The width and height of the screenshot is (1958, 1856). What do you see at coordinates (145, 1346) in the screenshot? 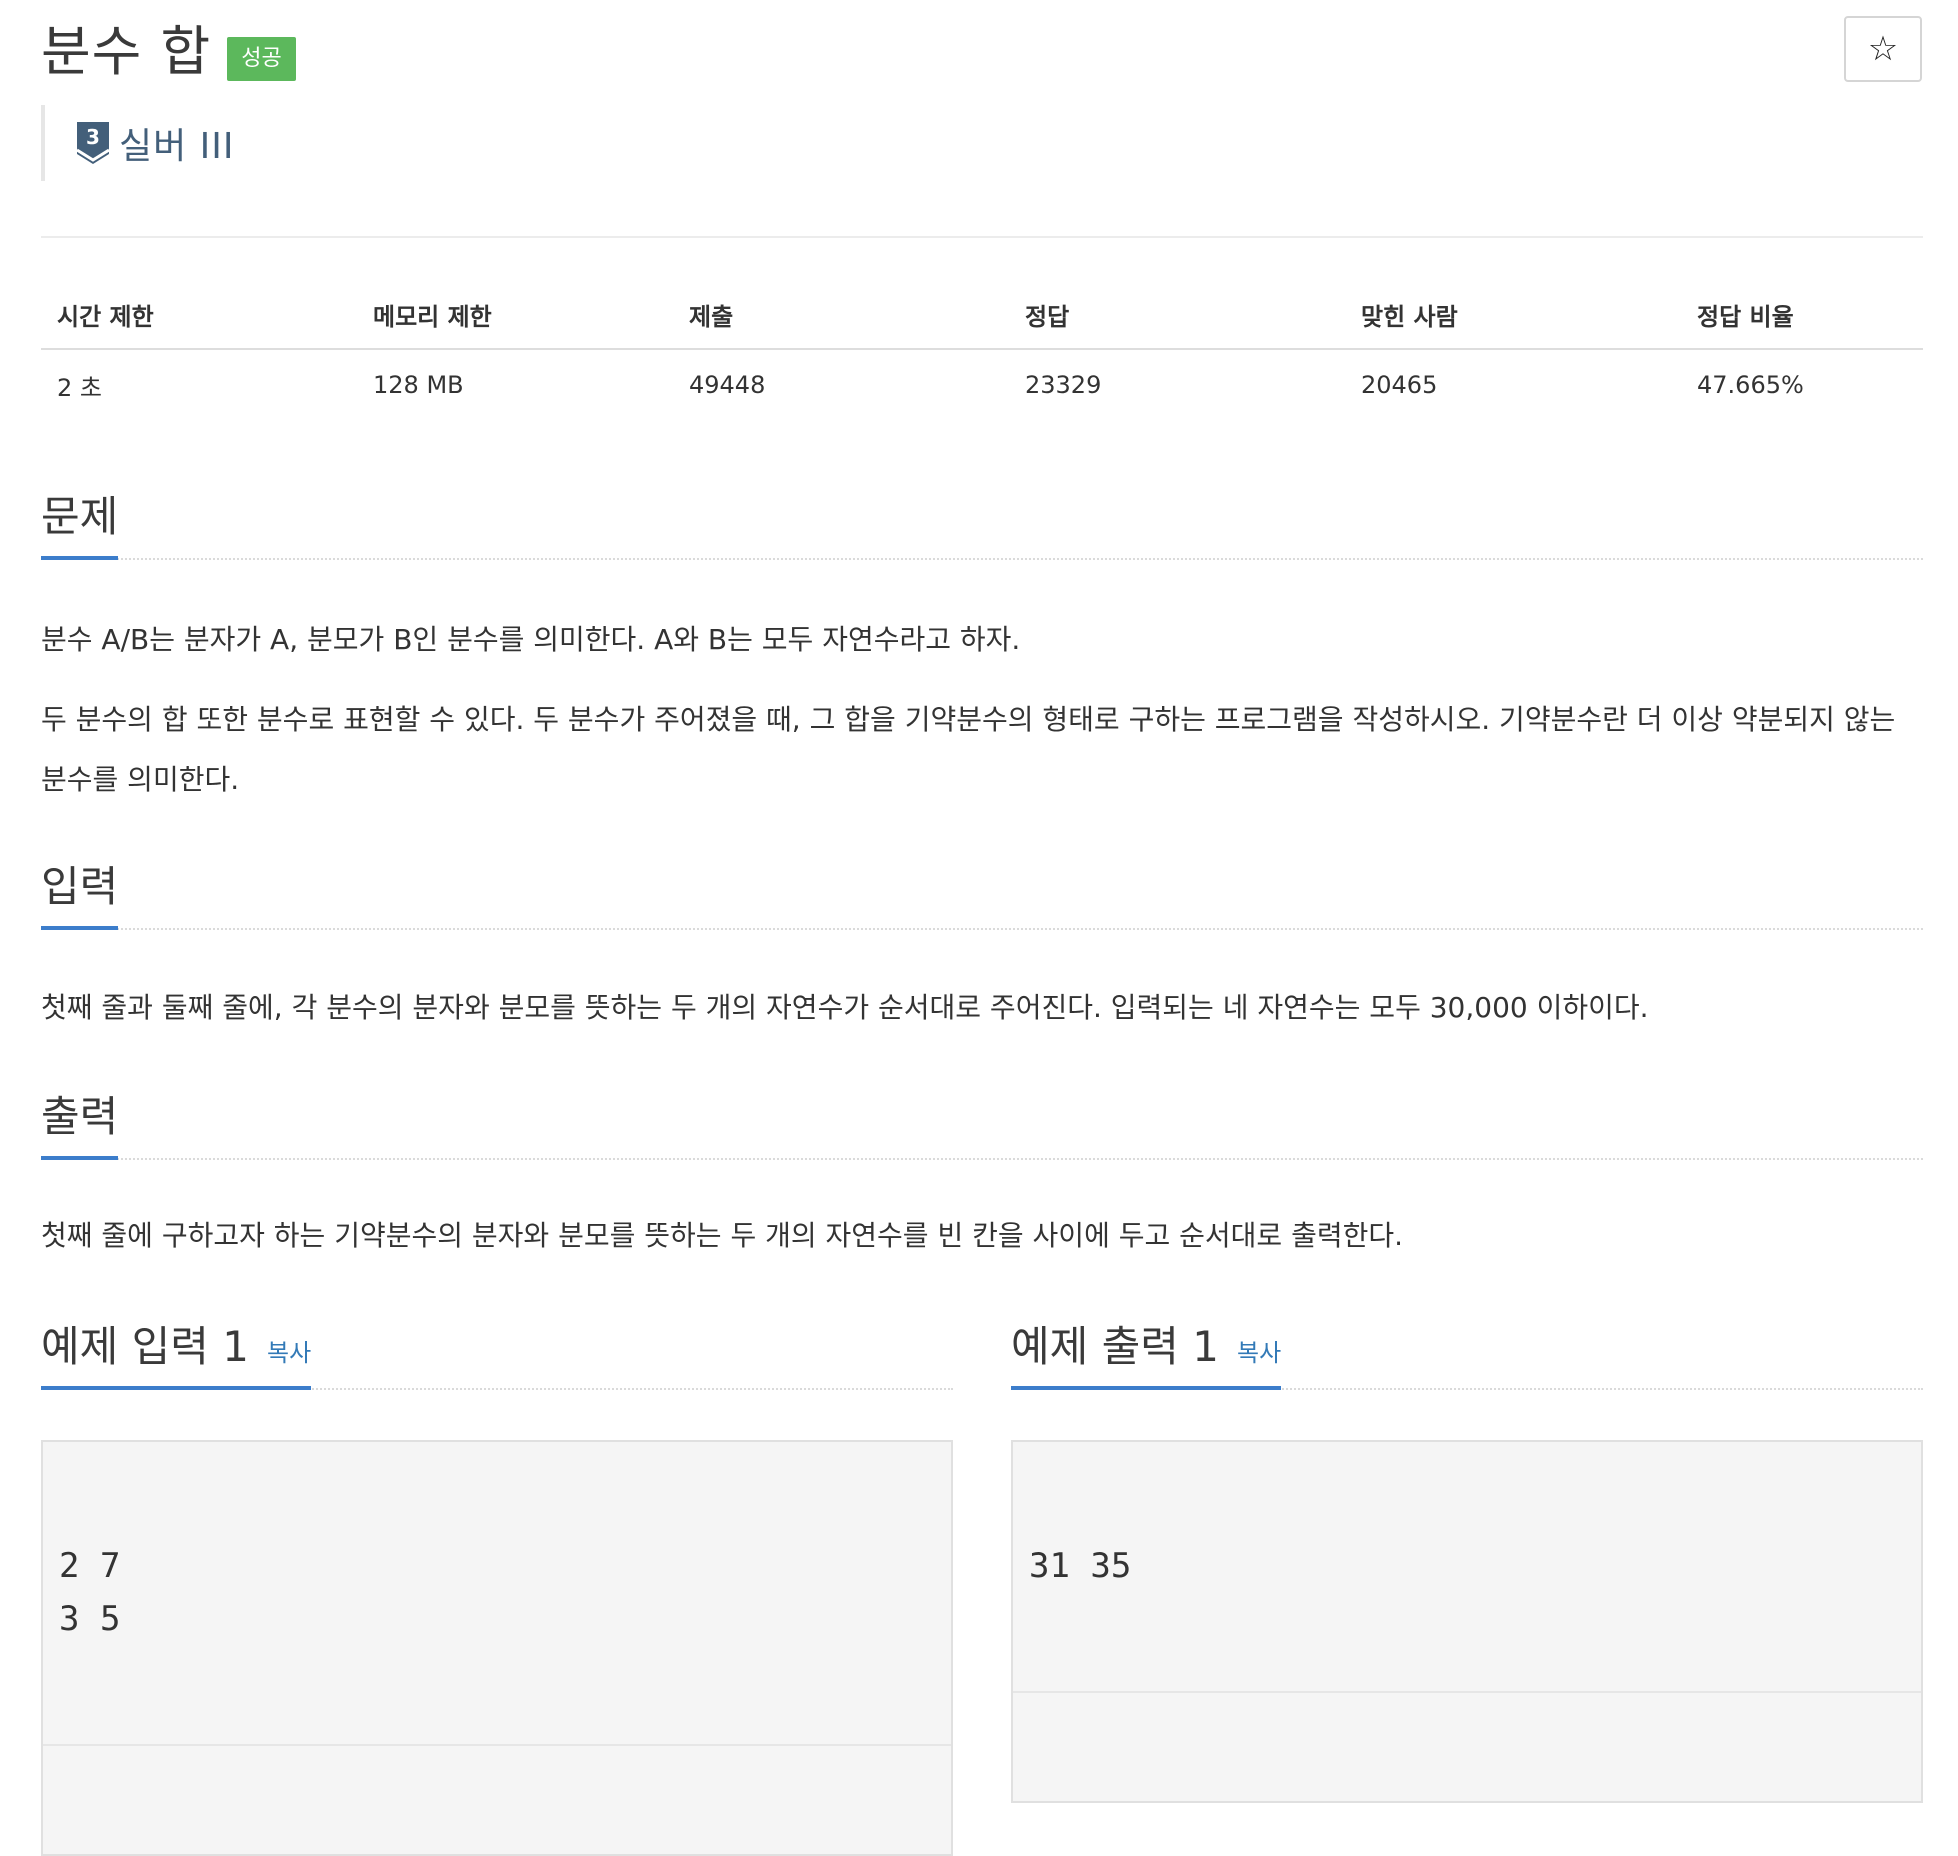
I see `sample-input-title: 예제 입력 1` at bounding box center [145, 1346].